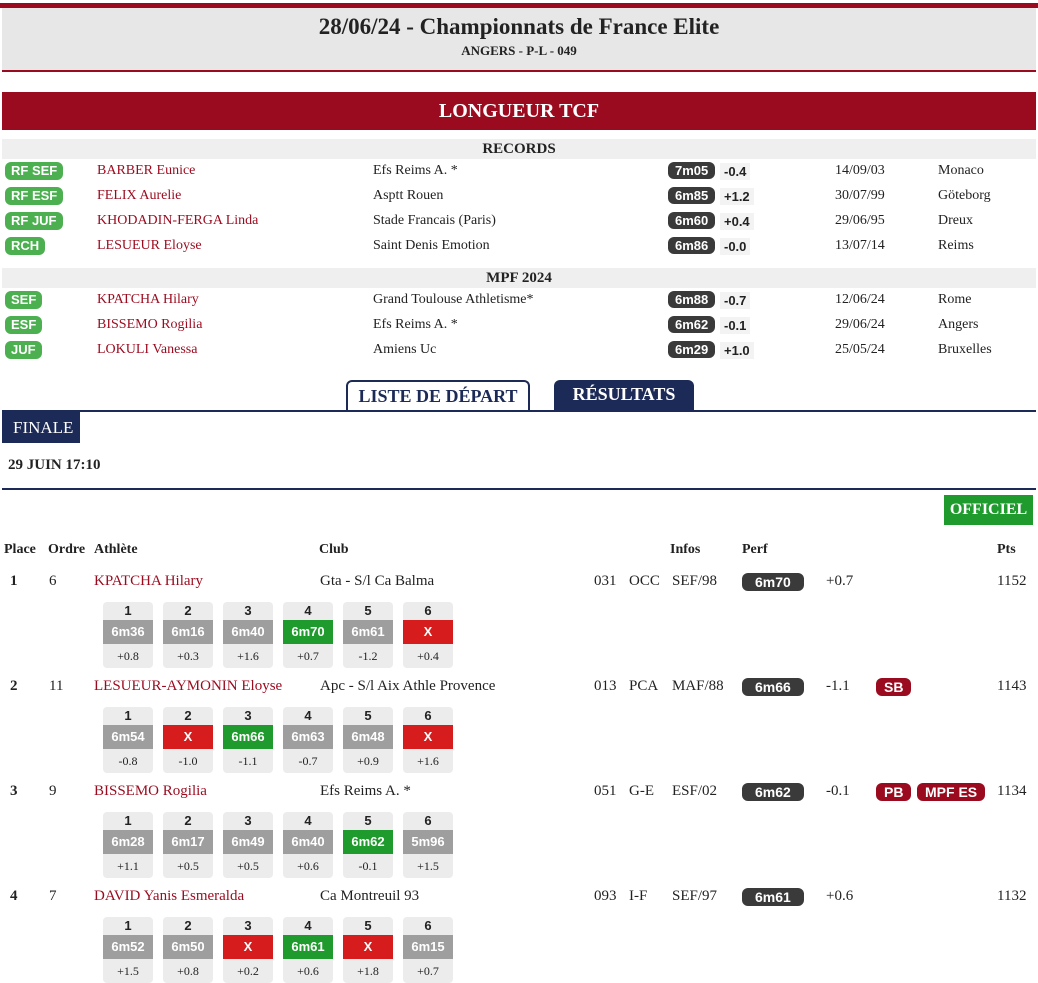 The width and height of the screenshot is (1038, 983). What do you see at coordinates (308, 737) in the screenshot?
I see `attempt-mark: 6m63` at bounding box center [308, 737].